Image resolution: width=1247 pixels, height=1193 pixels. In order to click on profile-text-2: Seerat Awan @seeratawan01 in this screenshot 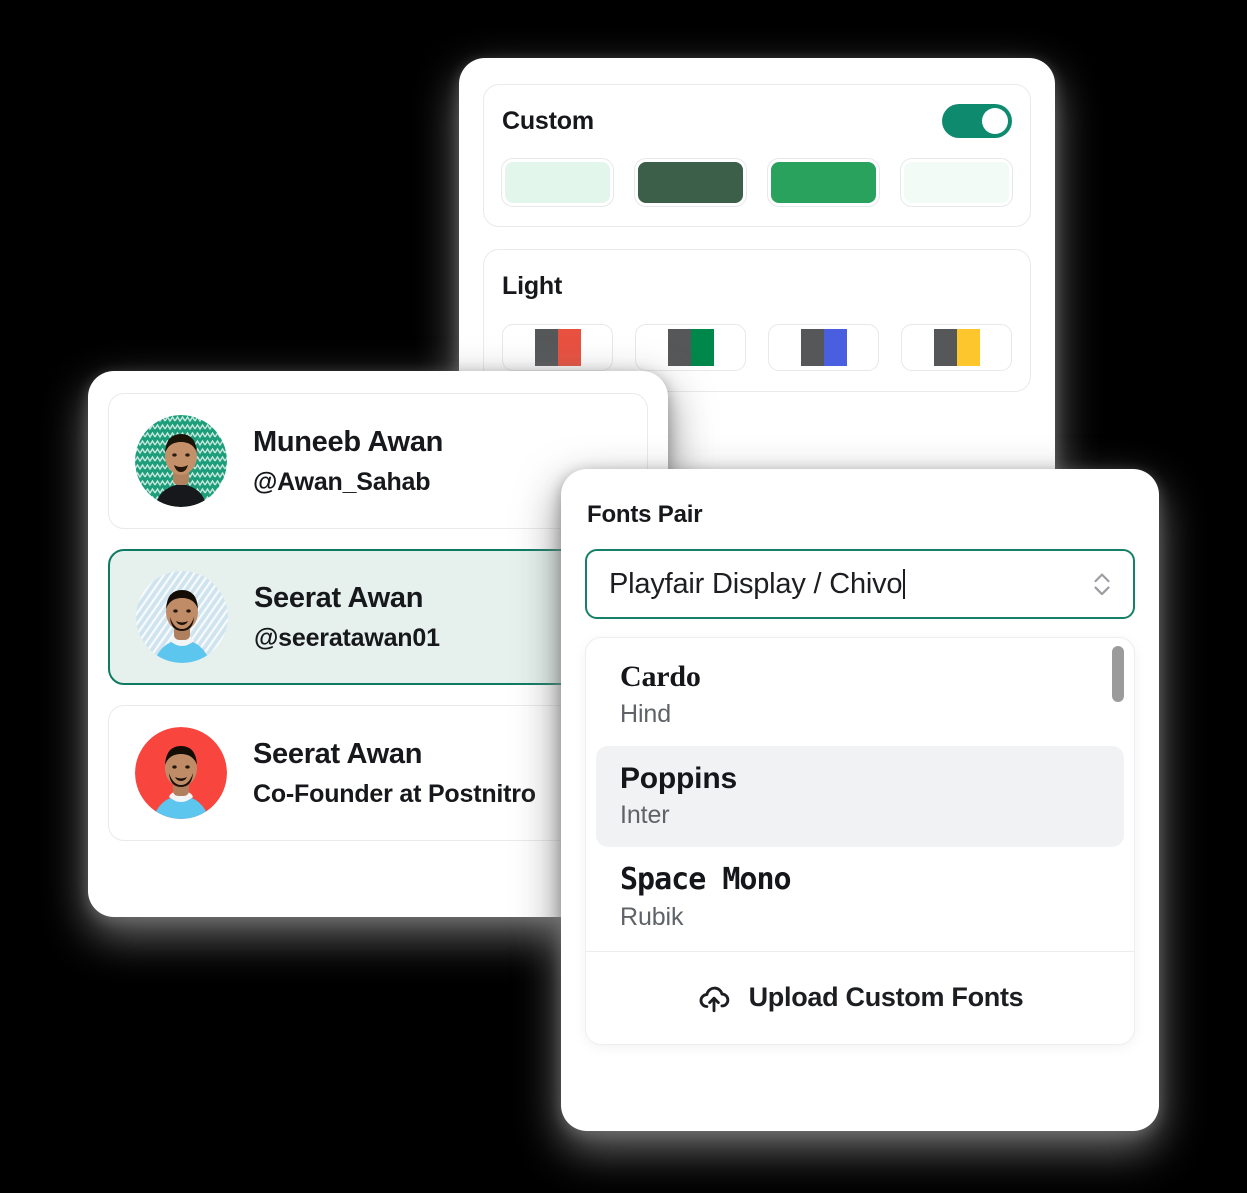, I will do `click(347, 617)`.